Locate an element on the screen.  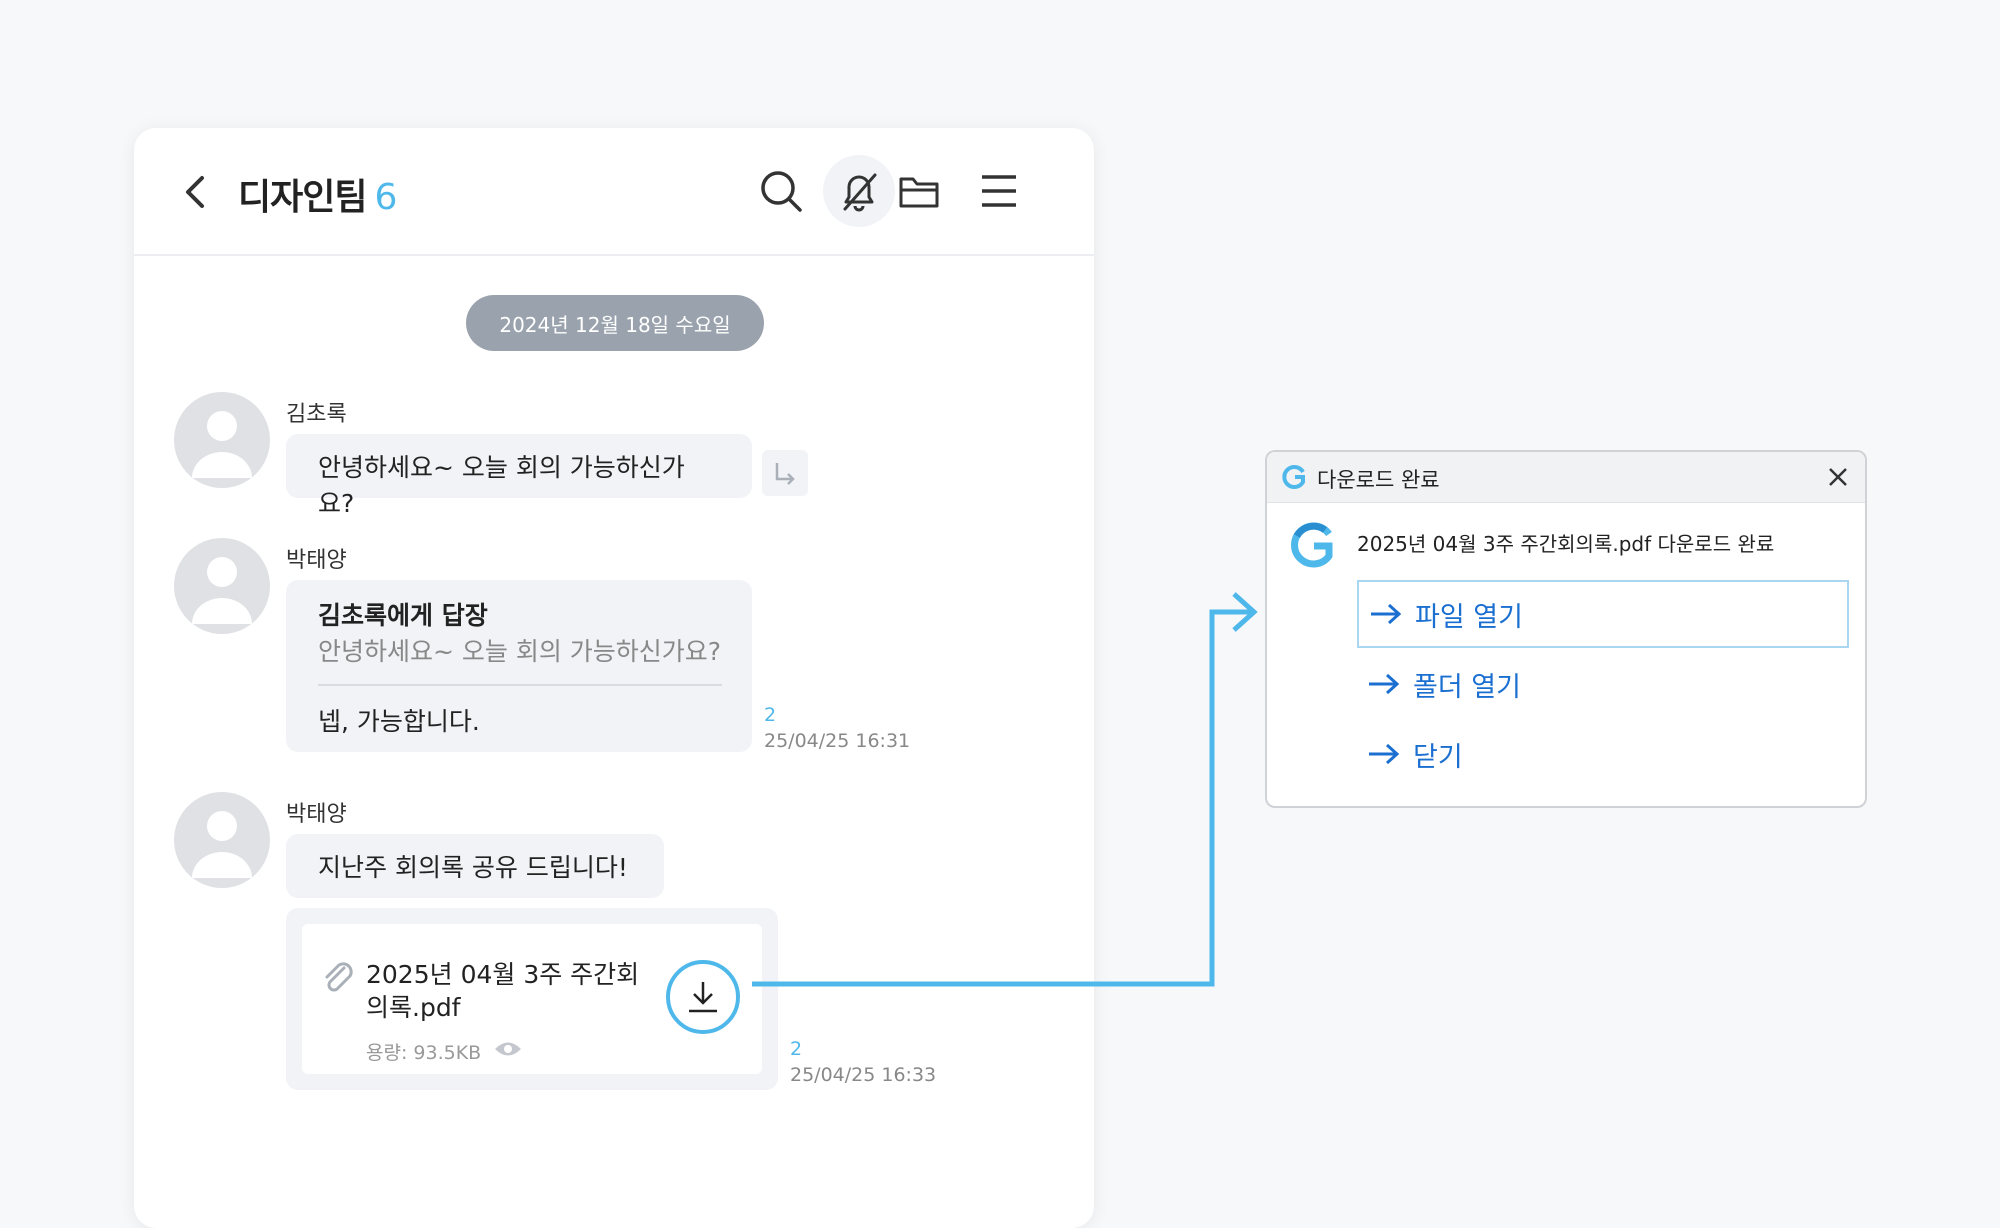
open-file-link: 파일 열기 is located at coordinates (1603, 614).